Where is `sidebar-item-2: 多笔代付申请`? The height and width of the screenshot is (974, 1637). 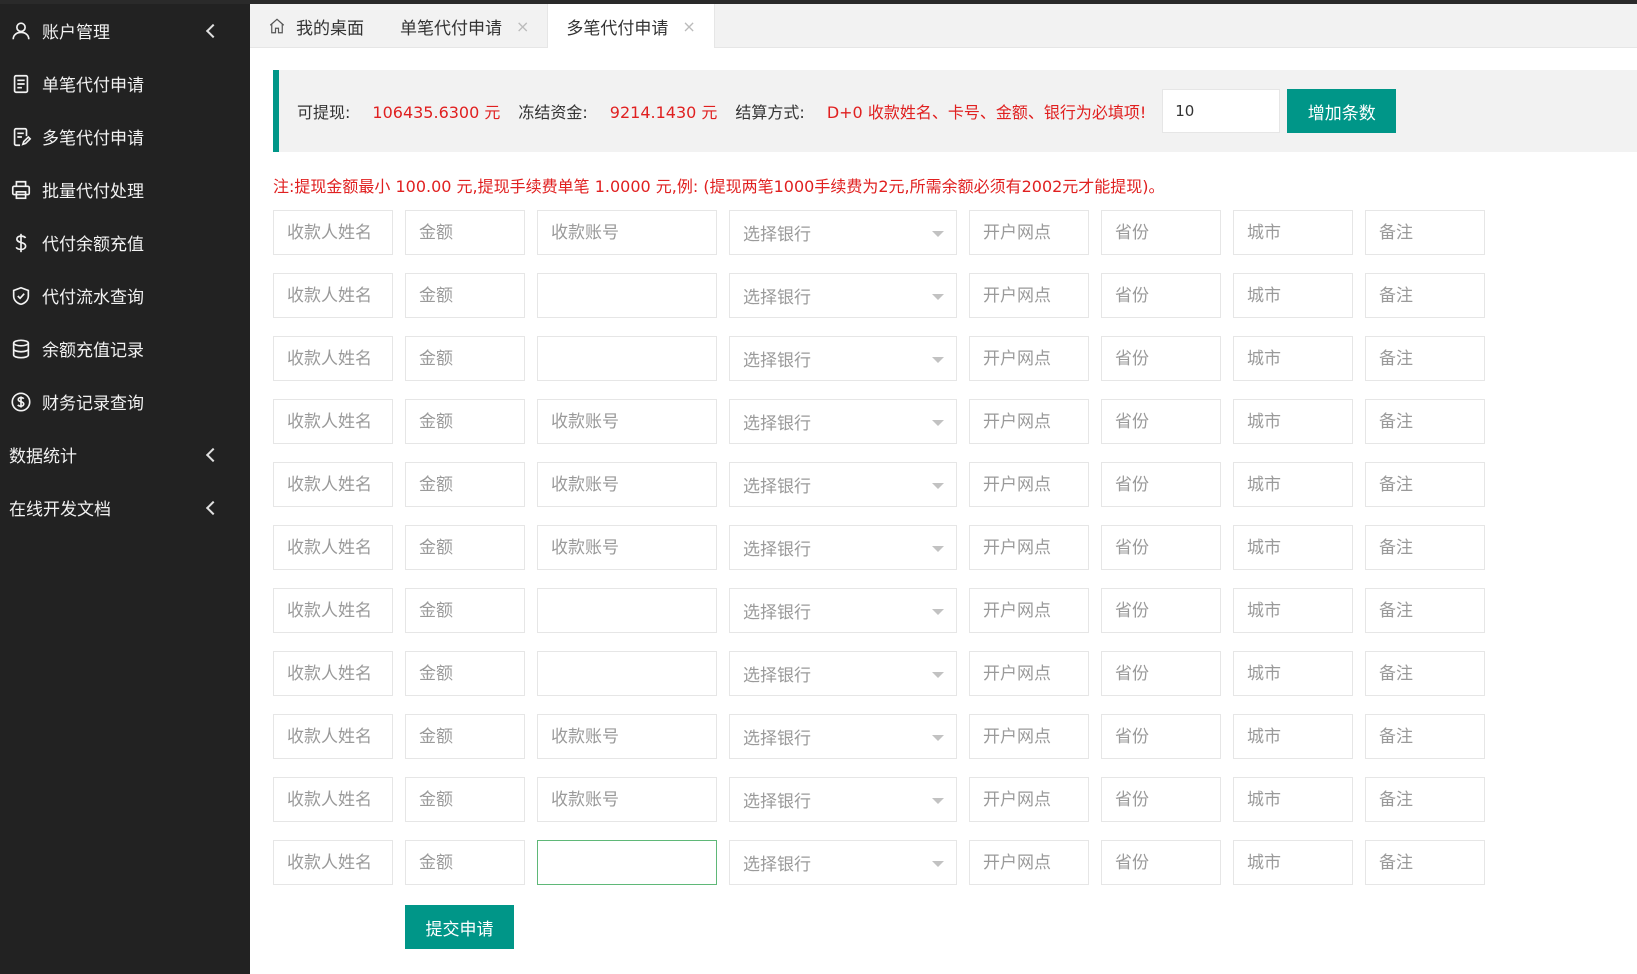 sidebar-item-2: 多笔代付申请 is located at coordinates (125, 136).